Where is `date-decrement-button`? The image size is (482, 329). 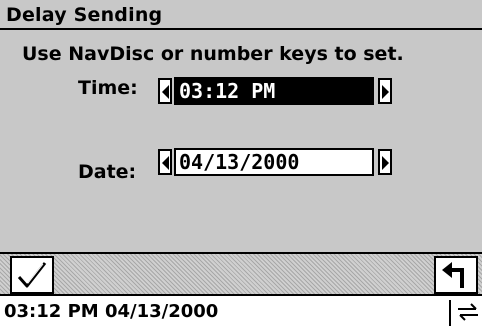
date-decrement-button is located at coordinates (165, 162).